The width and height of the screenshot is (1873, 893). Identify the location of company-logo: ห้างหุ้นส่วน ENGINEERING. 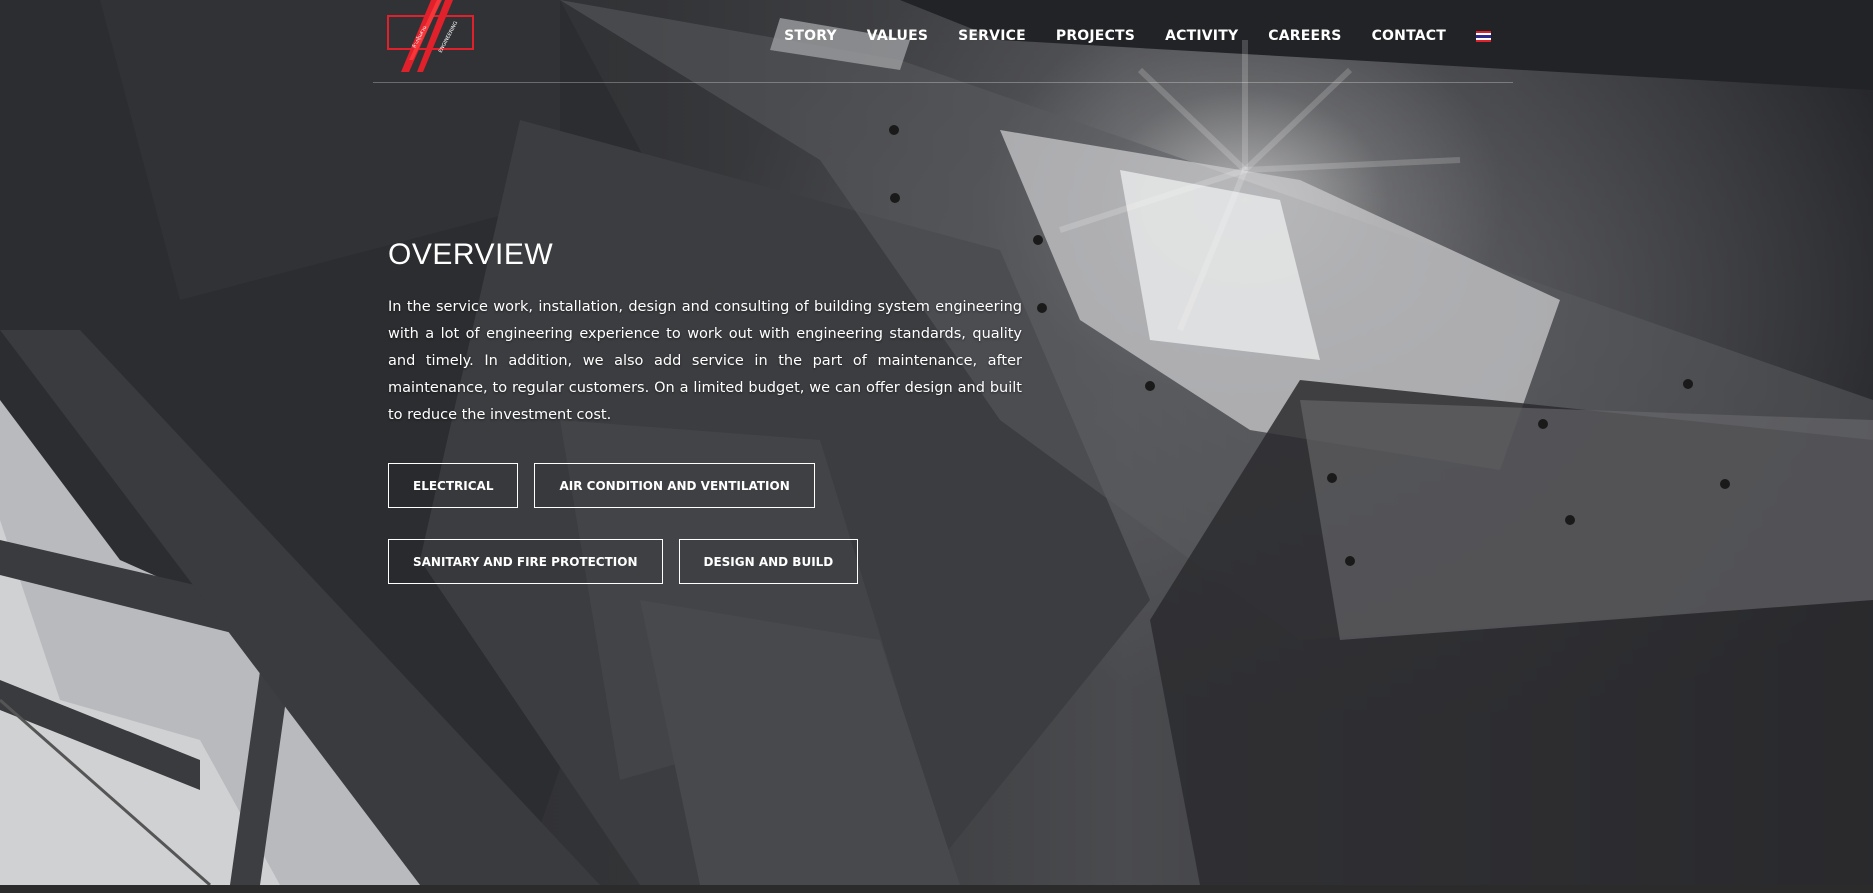
(432, 36).